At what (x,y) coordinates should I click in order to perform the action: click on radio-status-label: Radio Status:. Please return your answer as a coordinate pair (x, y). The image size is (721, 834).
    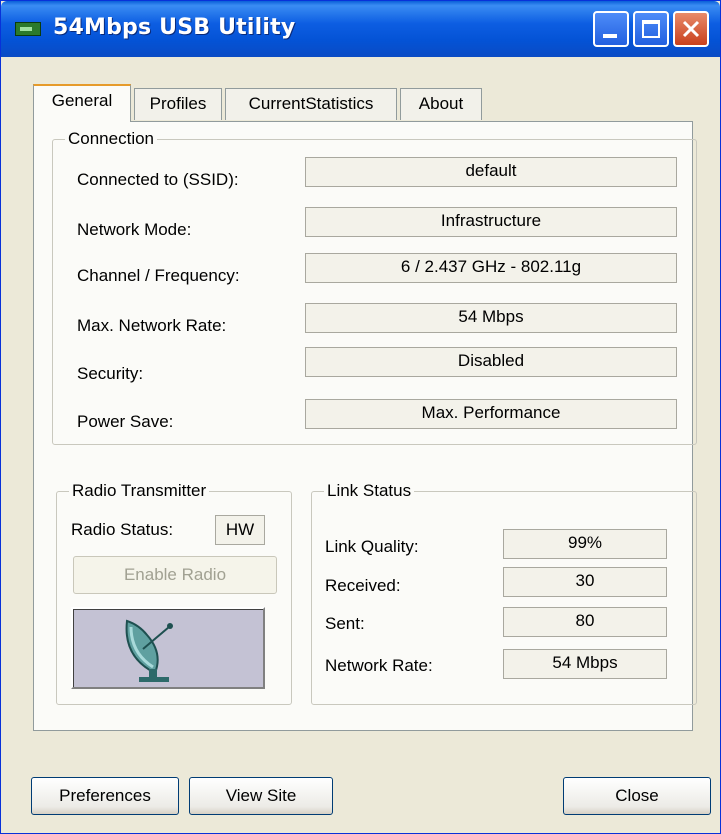
    Looking at the image, I should click on (122, 529).